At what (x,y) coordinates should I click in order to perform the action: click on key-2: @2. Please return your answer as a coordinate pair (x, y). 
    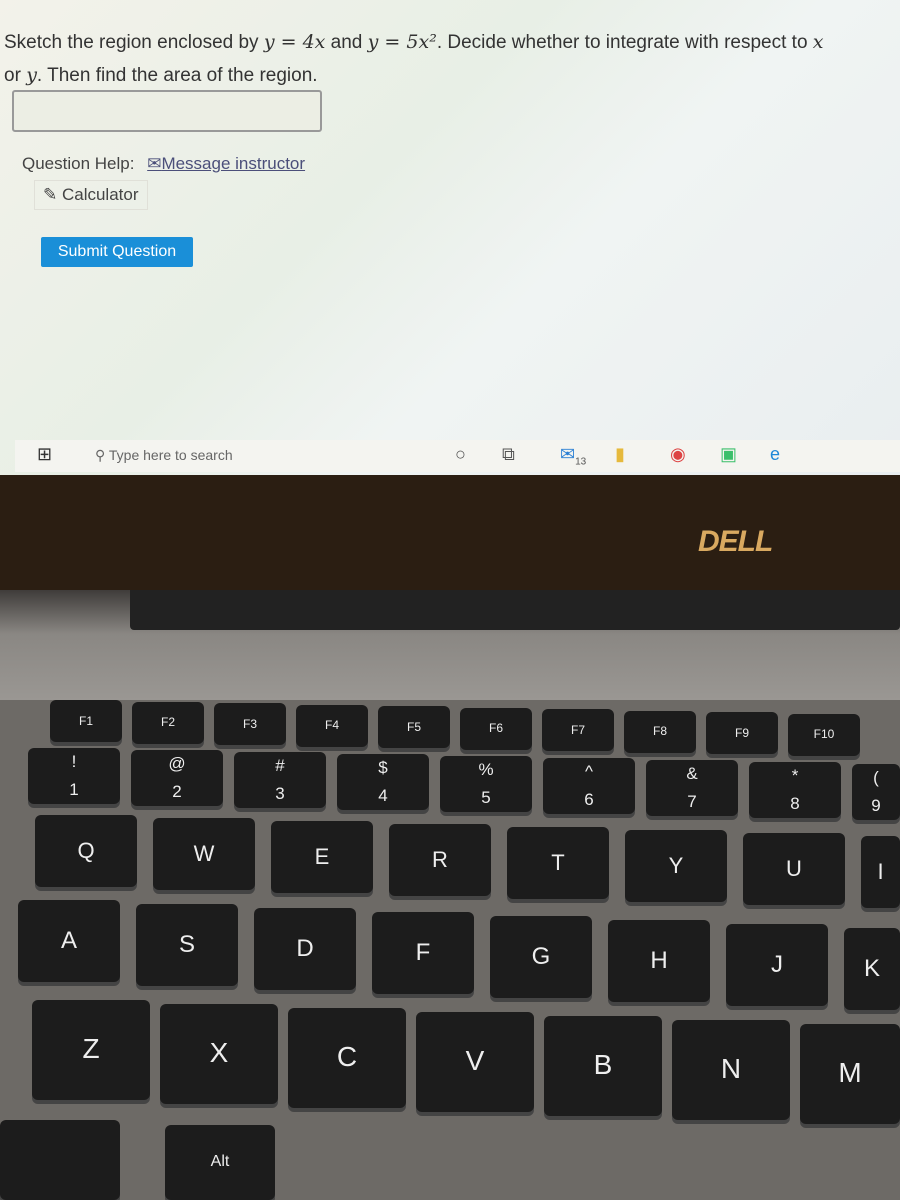
    Looking at the image, I should click on (177, 778).